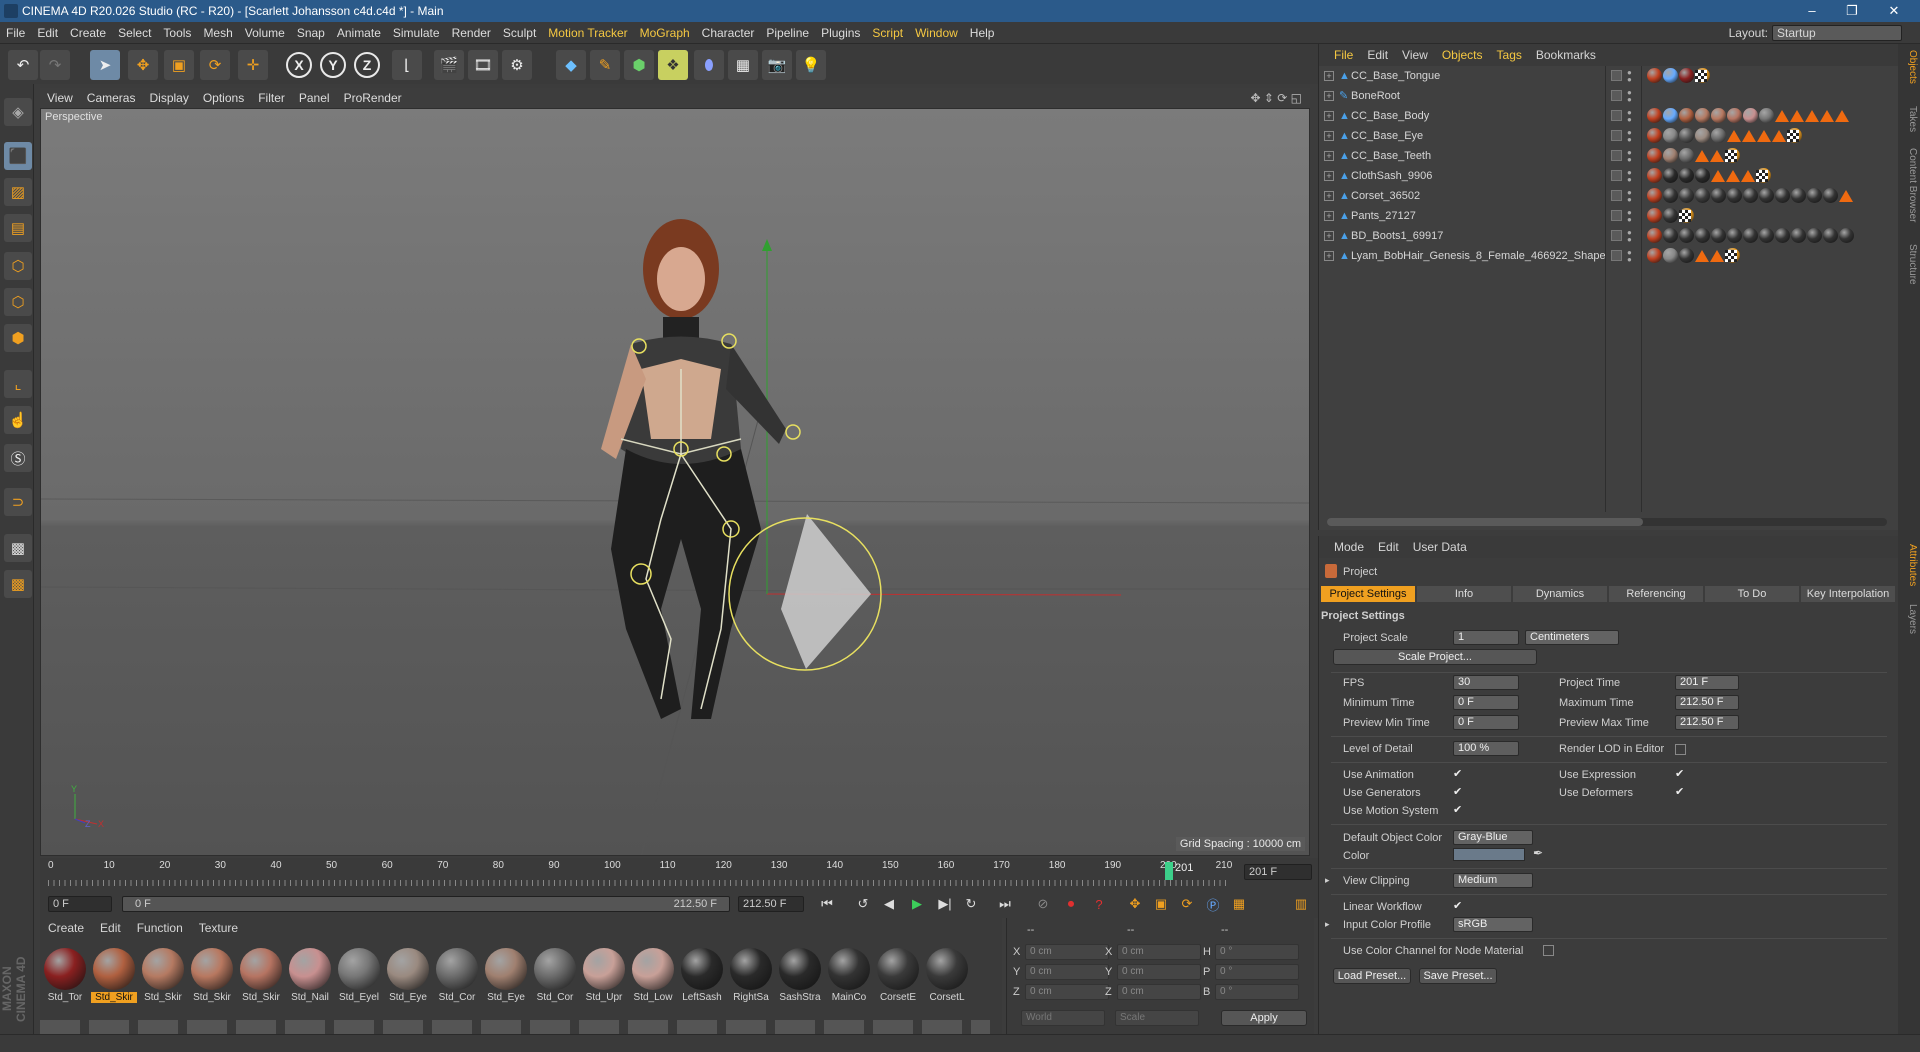  What do you see at coordinates (18, 112) in the screenshot?
I see `make-editable-icon: ◈` at bounding box center [18, 112].